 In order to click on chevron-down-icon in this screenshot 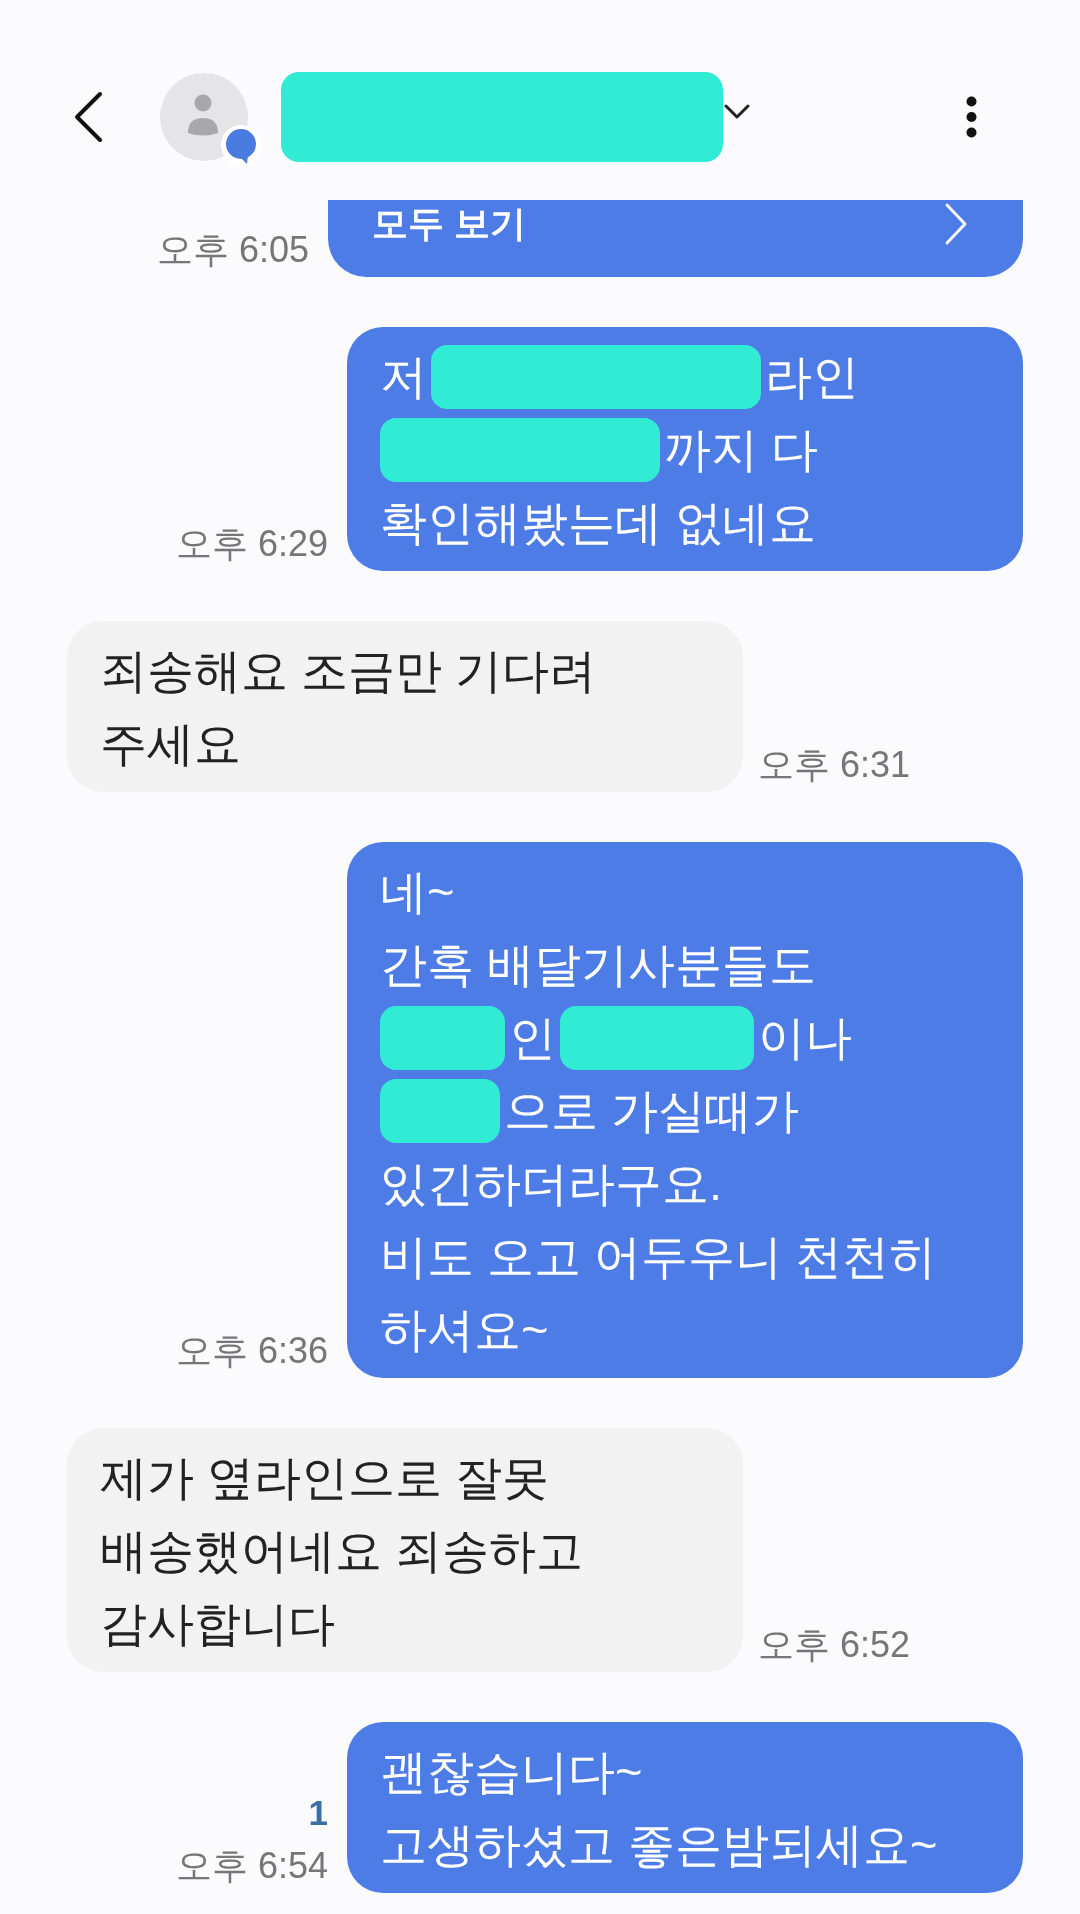, I will do `click(737, 112)`.